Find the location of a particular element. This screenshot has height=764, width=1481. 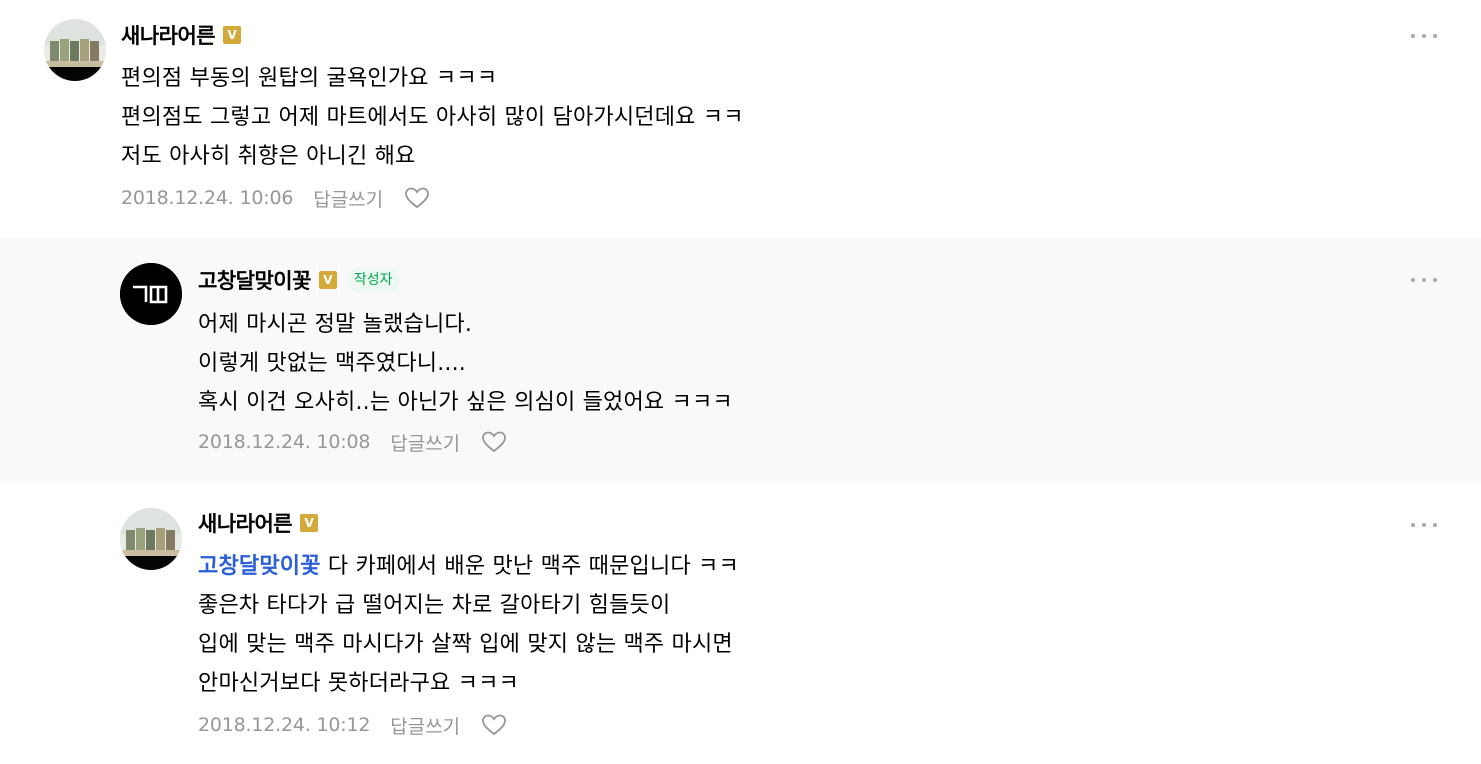

comment-line: 고창달맞이꽃 다 카페에서 배운 맛난 맥주 때문입니다 ㅋㅋ is located at coordinates (468, 566).